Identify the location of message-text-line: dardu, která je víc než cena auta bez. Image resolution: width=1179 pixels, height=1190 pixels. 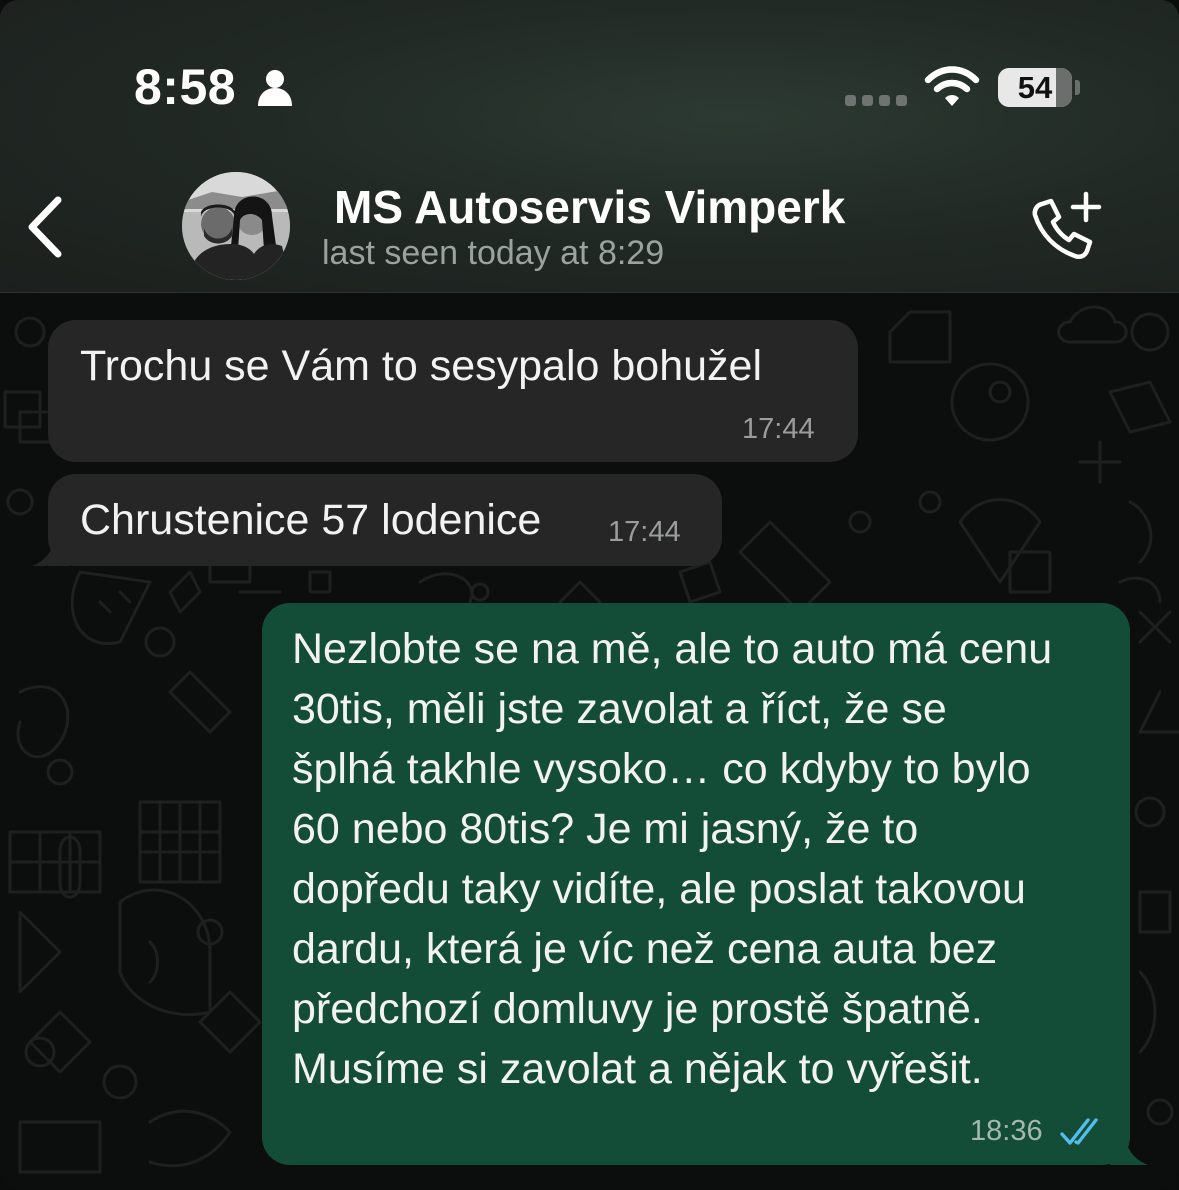
(645, 949).